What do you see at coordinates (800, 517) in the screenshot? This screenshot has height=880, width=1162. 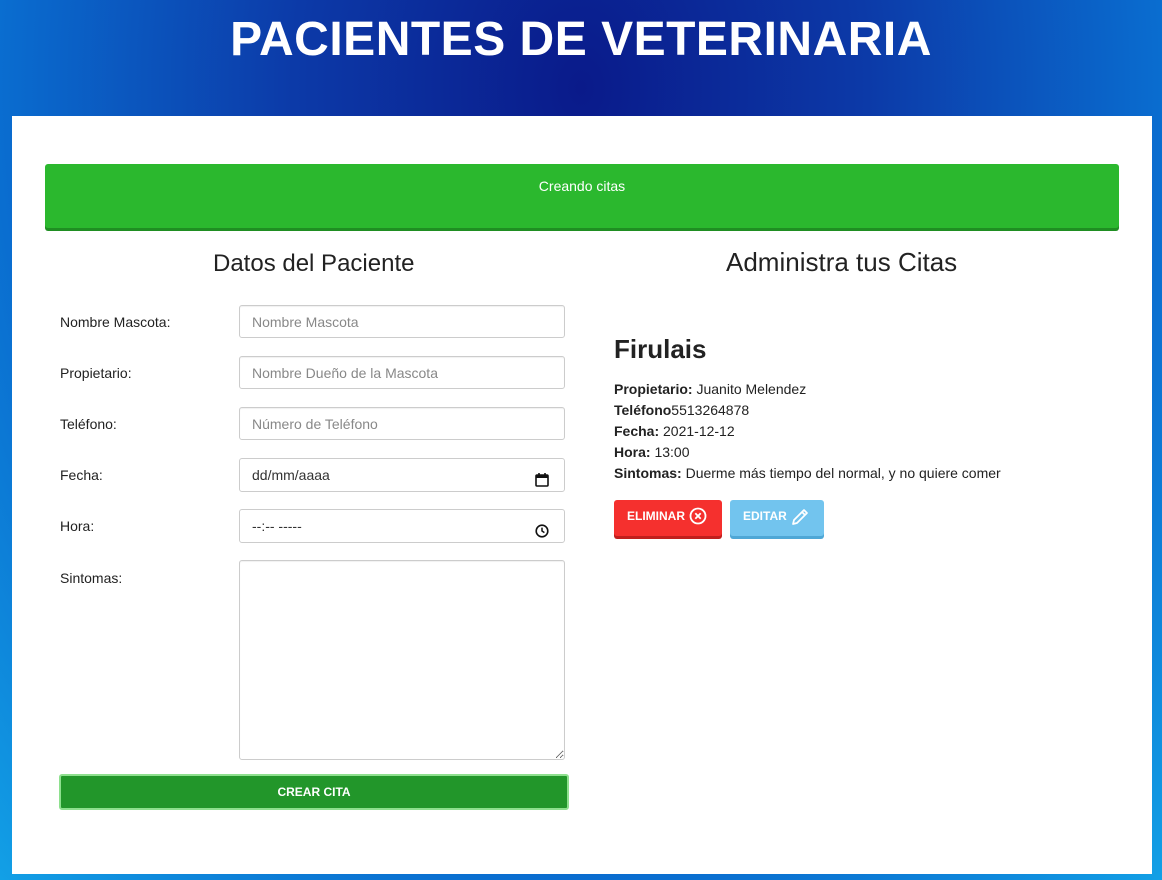 I see `pencil-icon` at bounding box center [800, 517].